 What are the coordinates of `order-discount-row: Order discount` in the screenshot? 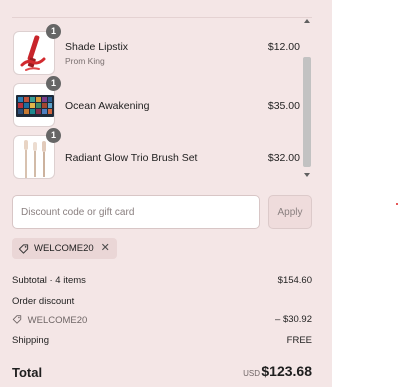 It's located at (162, 301).